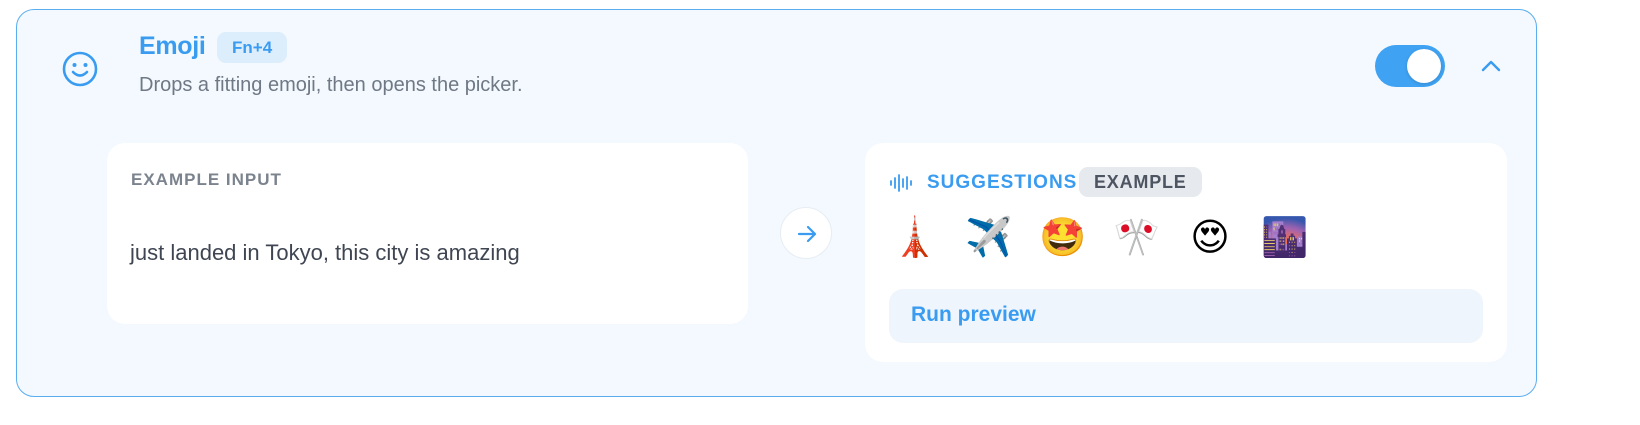  Describe the element at coordinates (1210, 238) in the screenshot. I see `emoji-suggestion-heart-eyes: 😍` at that location.